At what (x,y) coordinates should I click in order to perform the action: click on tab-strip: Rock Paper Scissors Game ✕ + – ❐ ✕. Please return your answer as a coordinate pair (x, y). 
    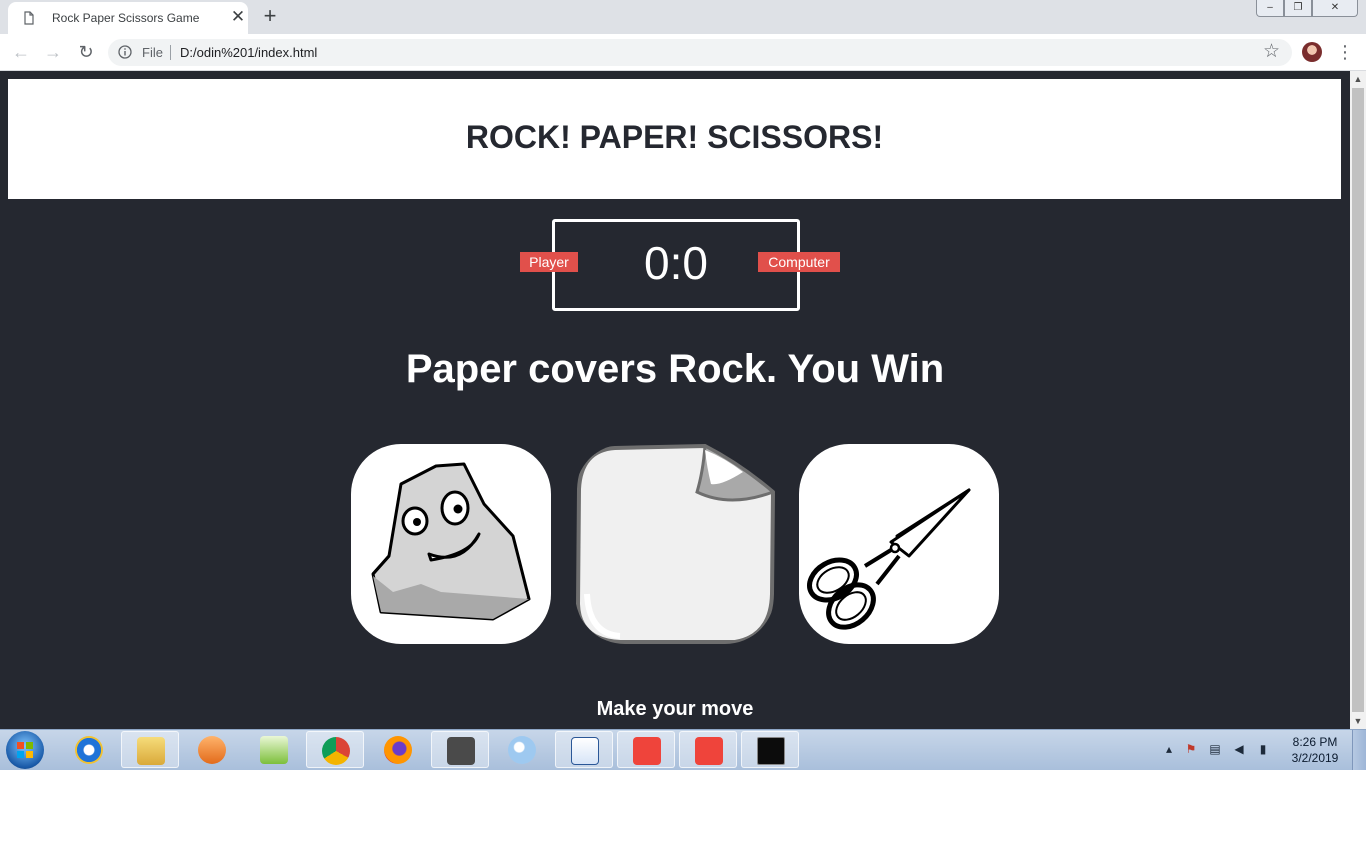
    Looking at the image, I should click on (683, 17).